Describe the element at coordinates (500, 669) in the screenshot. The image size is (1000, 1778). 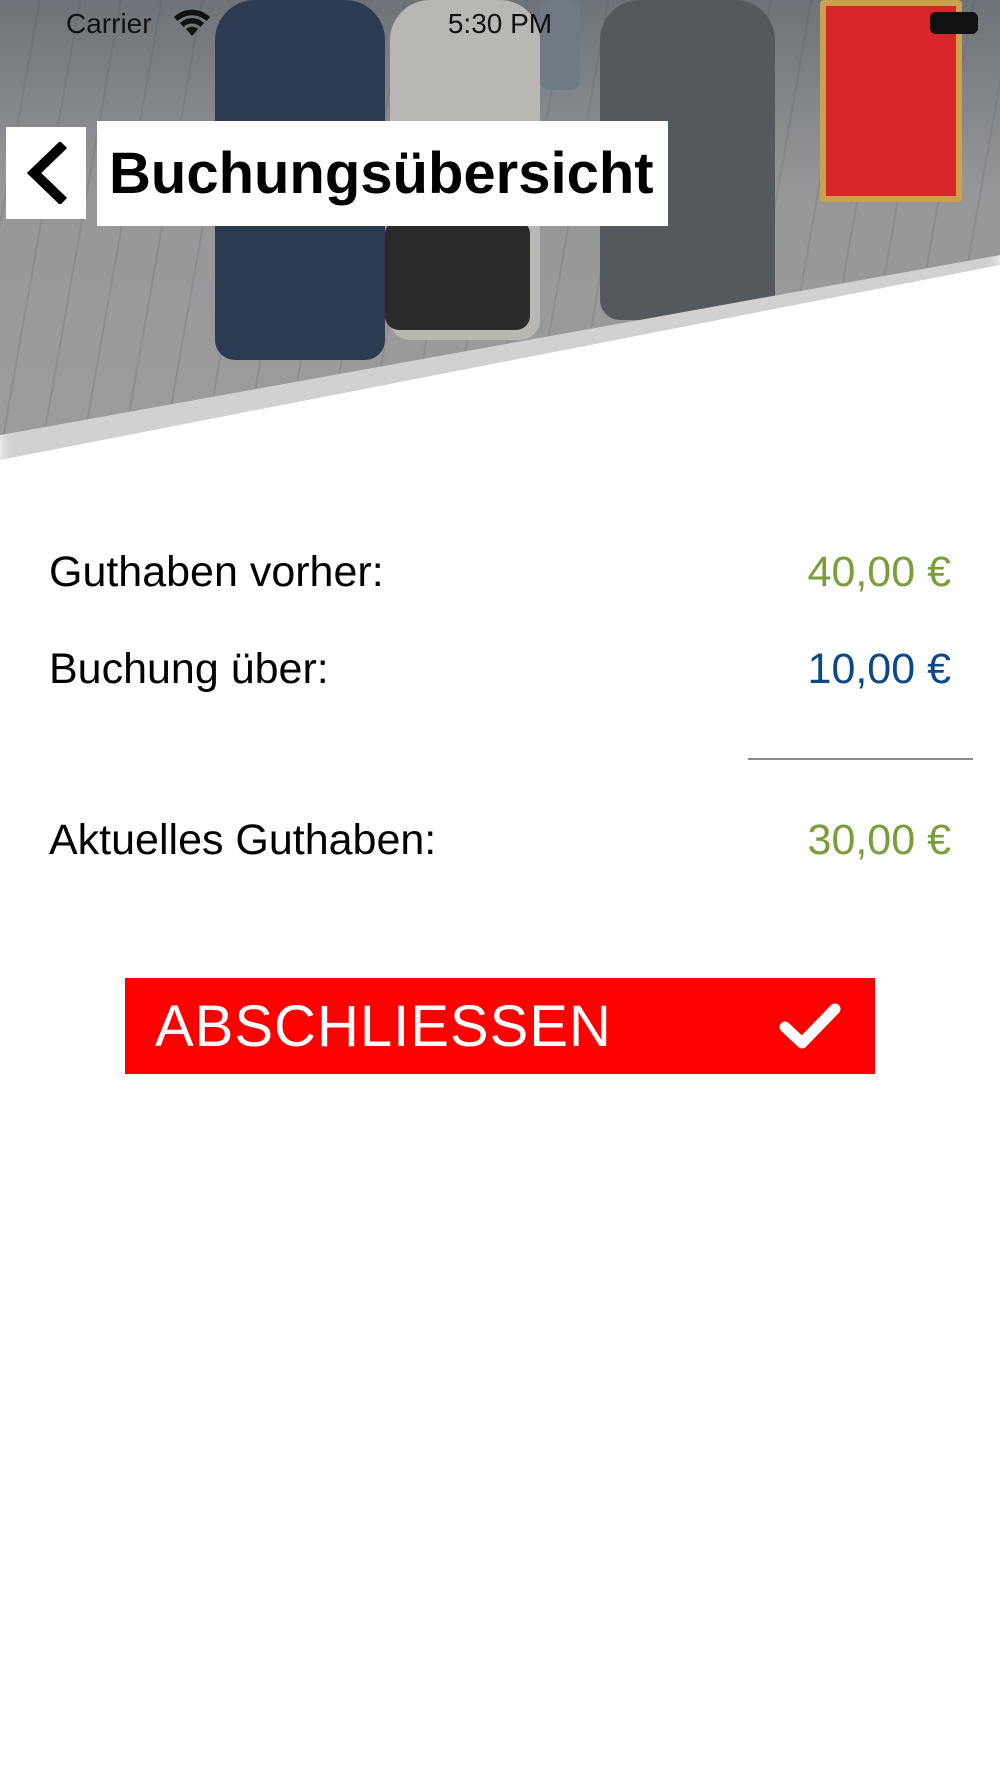
I see `booking-row: Buchung über: 10,00 €` at that location.